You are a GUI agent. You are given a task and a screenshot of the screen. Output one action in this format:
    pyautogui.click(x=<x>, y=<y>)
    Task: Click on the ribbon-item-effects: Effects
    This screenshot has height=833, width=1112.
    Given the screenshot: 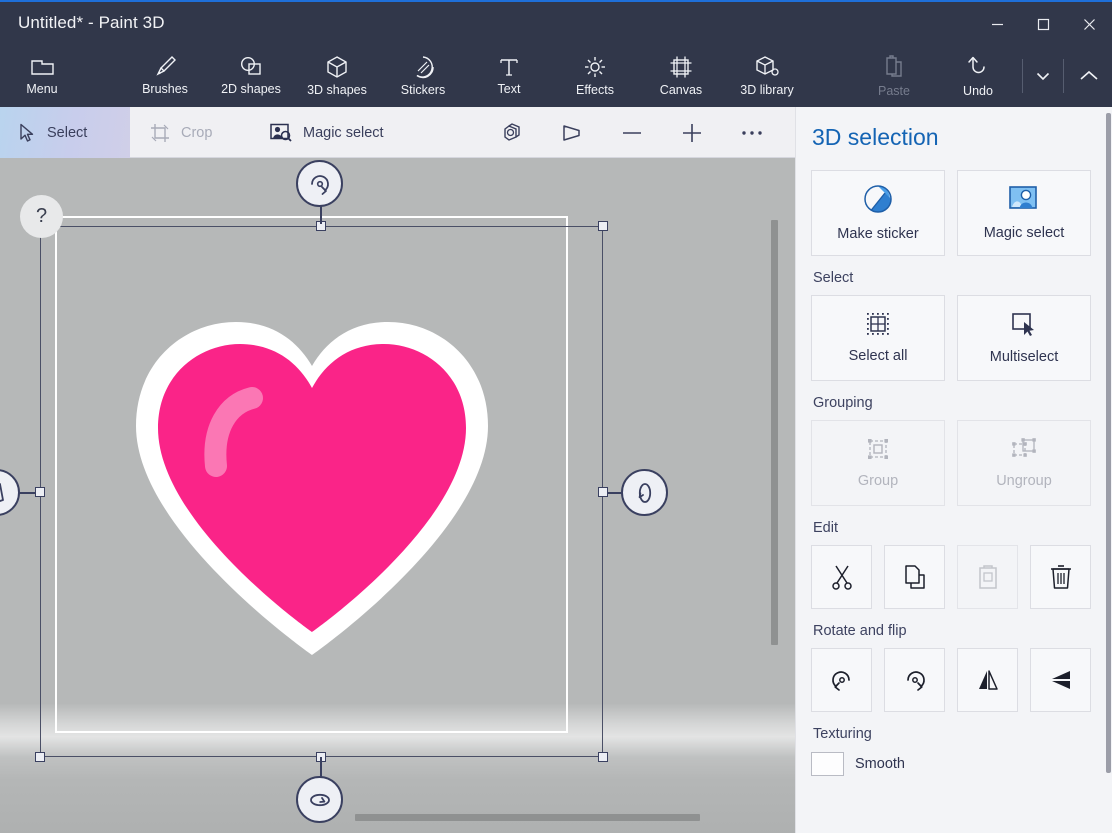 What is the action you would take?
    pyautogui.click(x=595, y=75)
    